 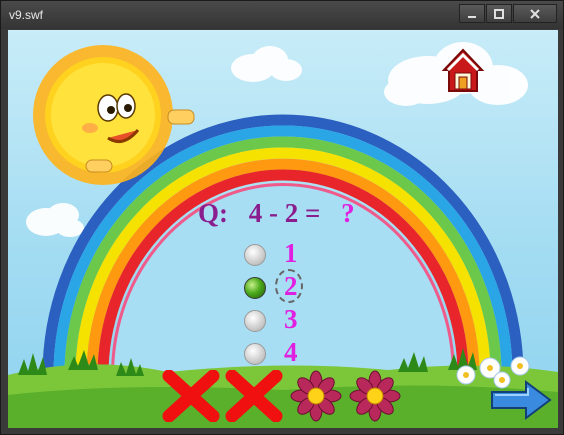 I want to click on answer-option-3: 3, so click(x=284, y=319).